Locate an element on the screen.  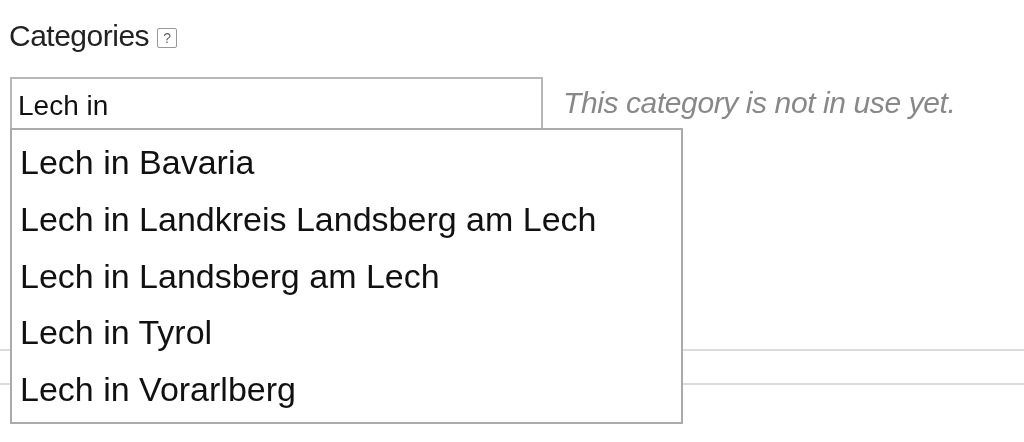
field-label: Categories is located at coordinates (79, 36).